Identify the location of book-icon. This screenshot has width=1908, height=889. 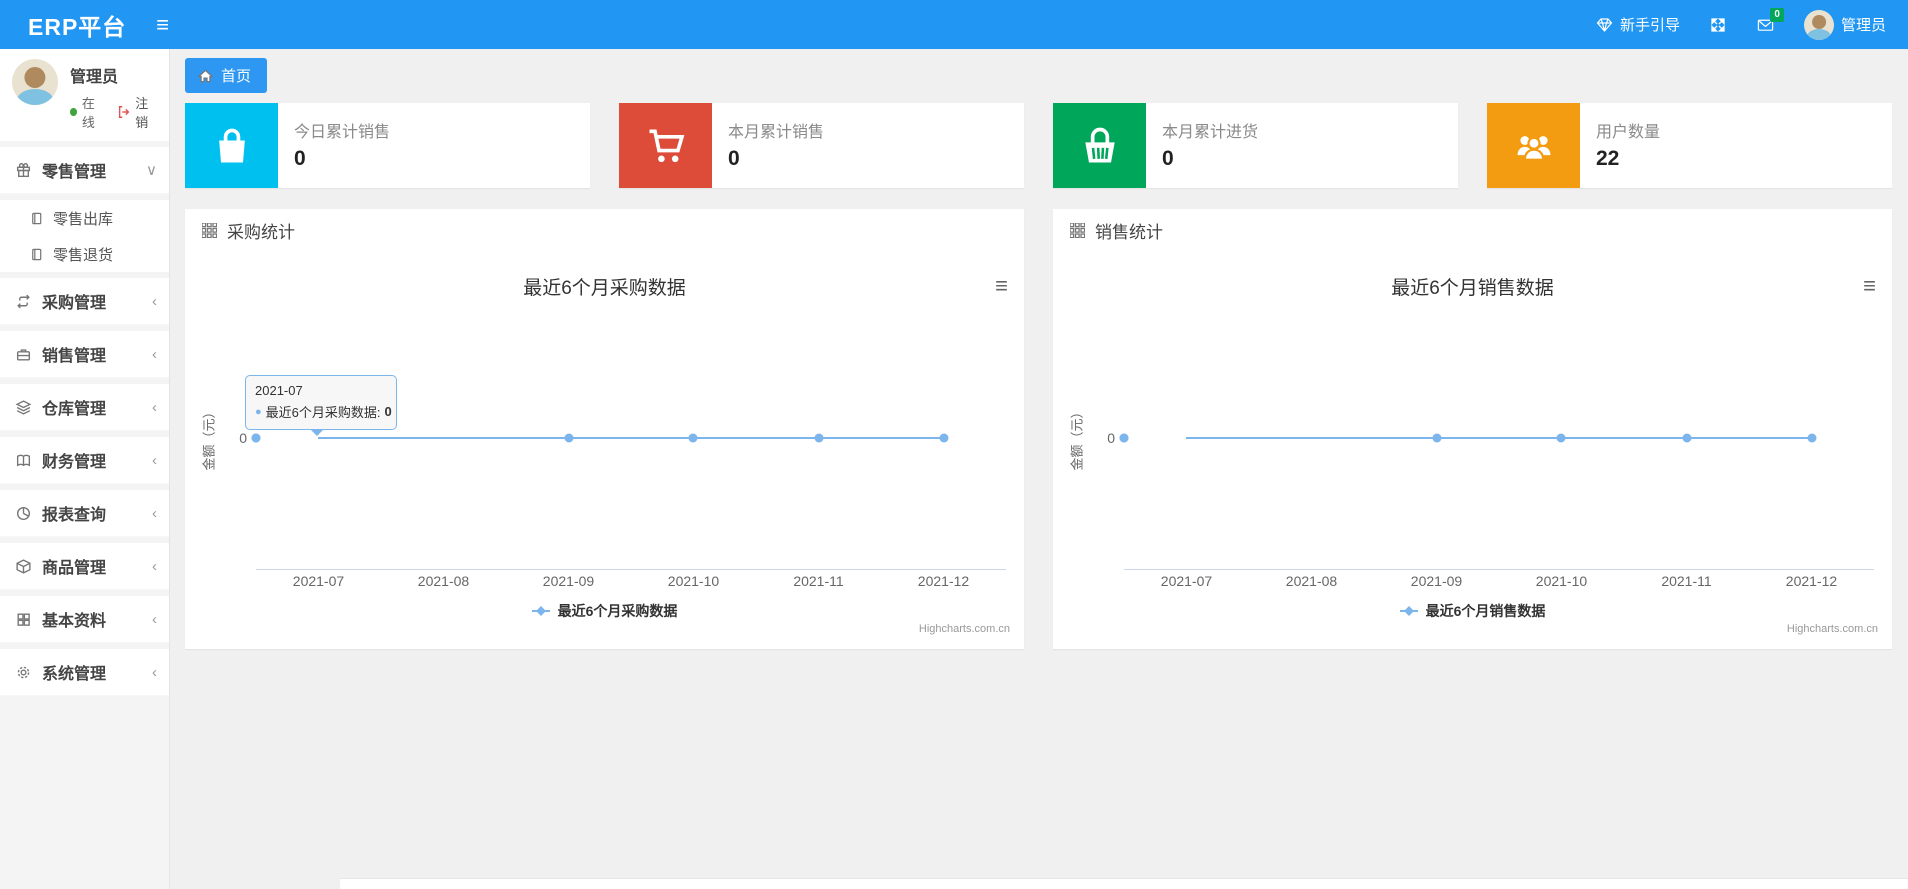
(23, 460).